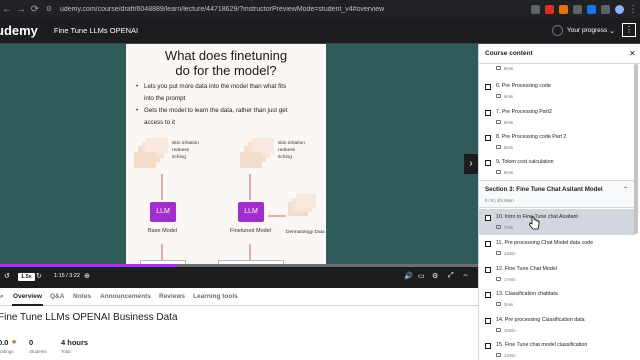  Describe the element at coordinates (19, 30) in the screenshot. I see `udemy-logo: udemy` at that location.